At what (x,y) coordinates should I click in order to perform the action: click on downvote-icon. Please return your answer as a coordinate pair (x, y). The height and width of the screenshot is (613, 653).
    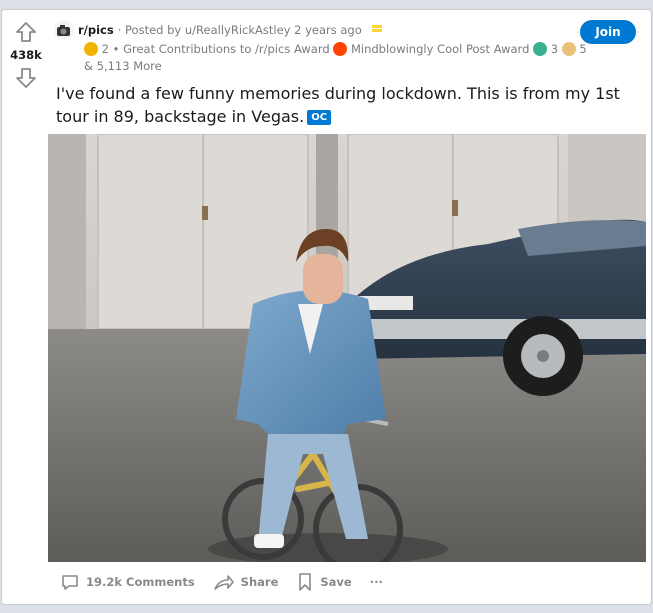
    Looking at the image, I should click on (26, 78).